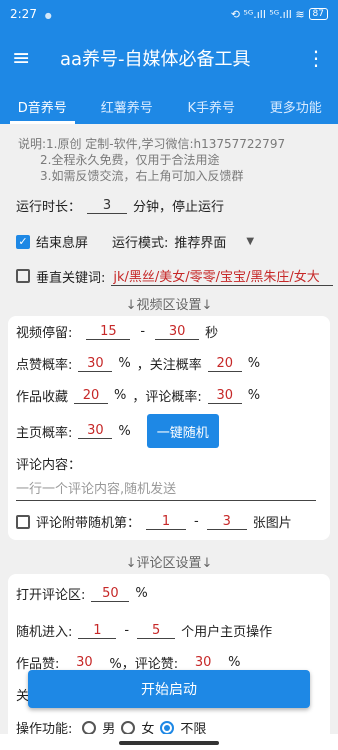  I want to click on battery-level: 87, so click(318, 14).